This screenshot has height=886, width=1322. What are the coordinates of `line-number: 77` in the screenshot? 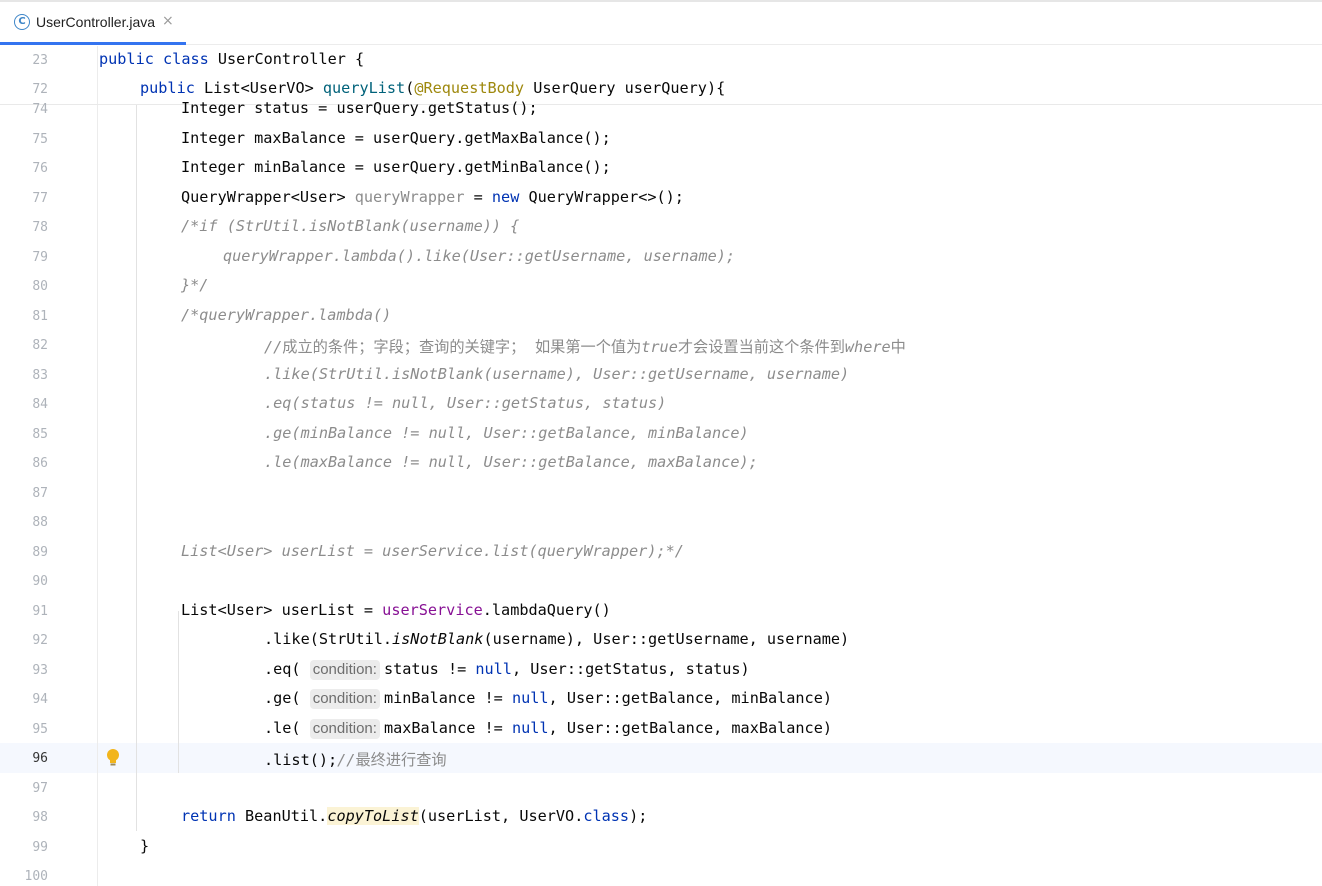 It's located at (40, 198).